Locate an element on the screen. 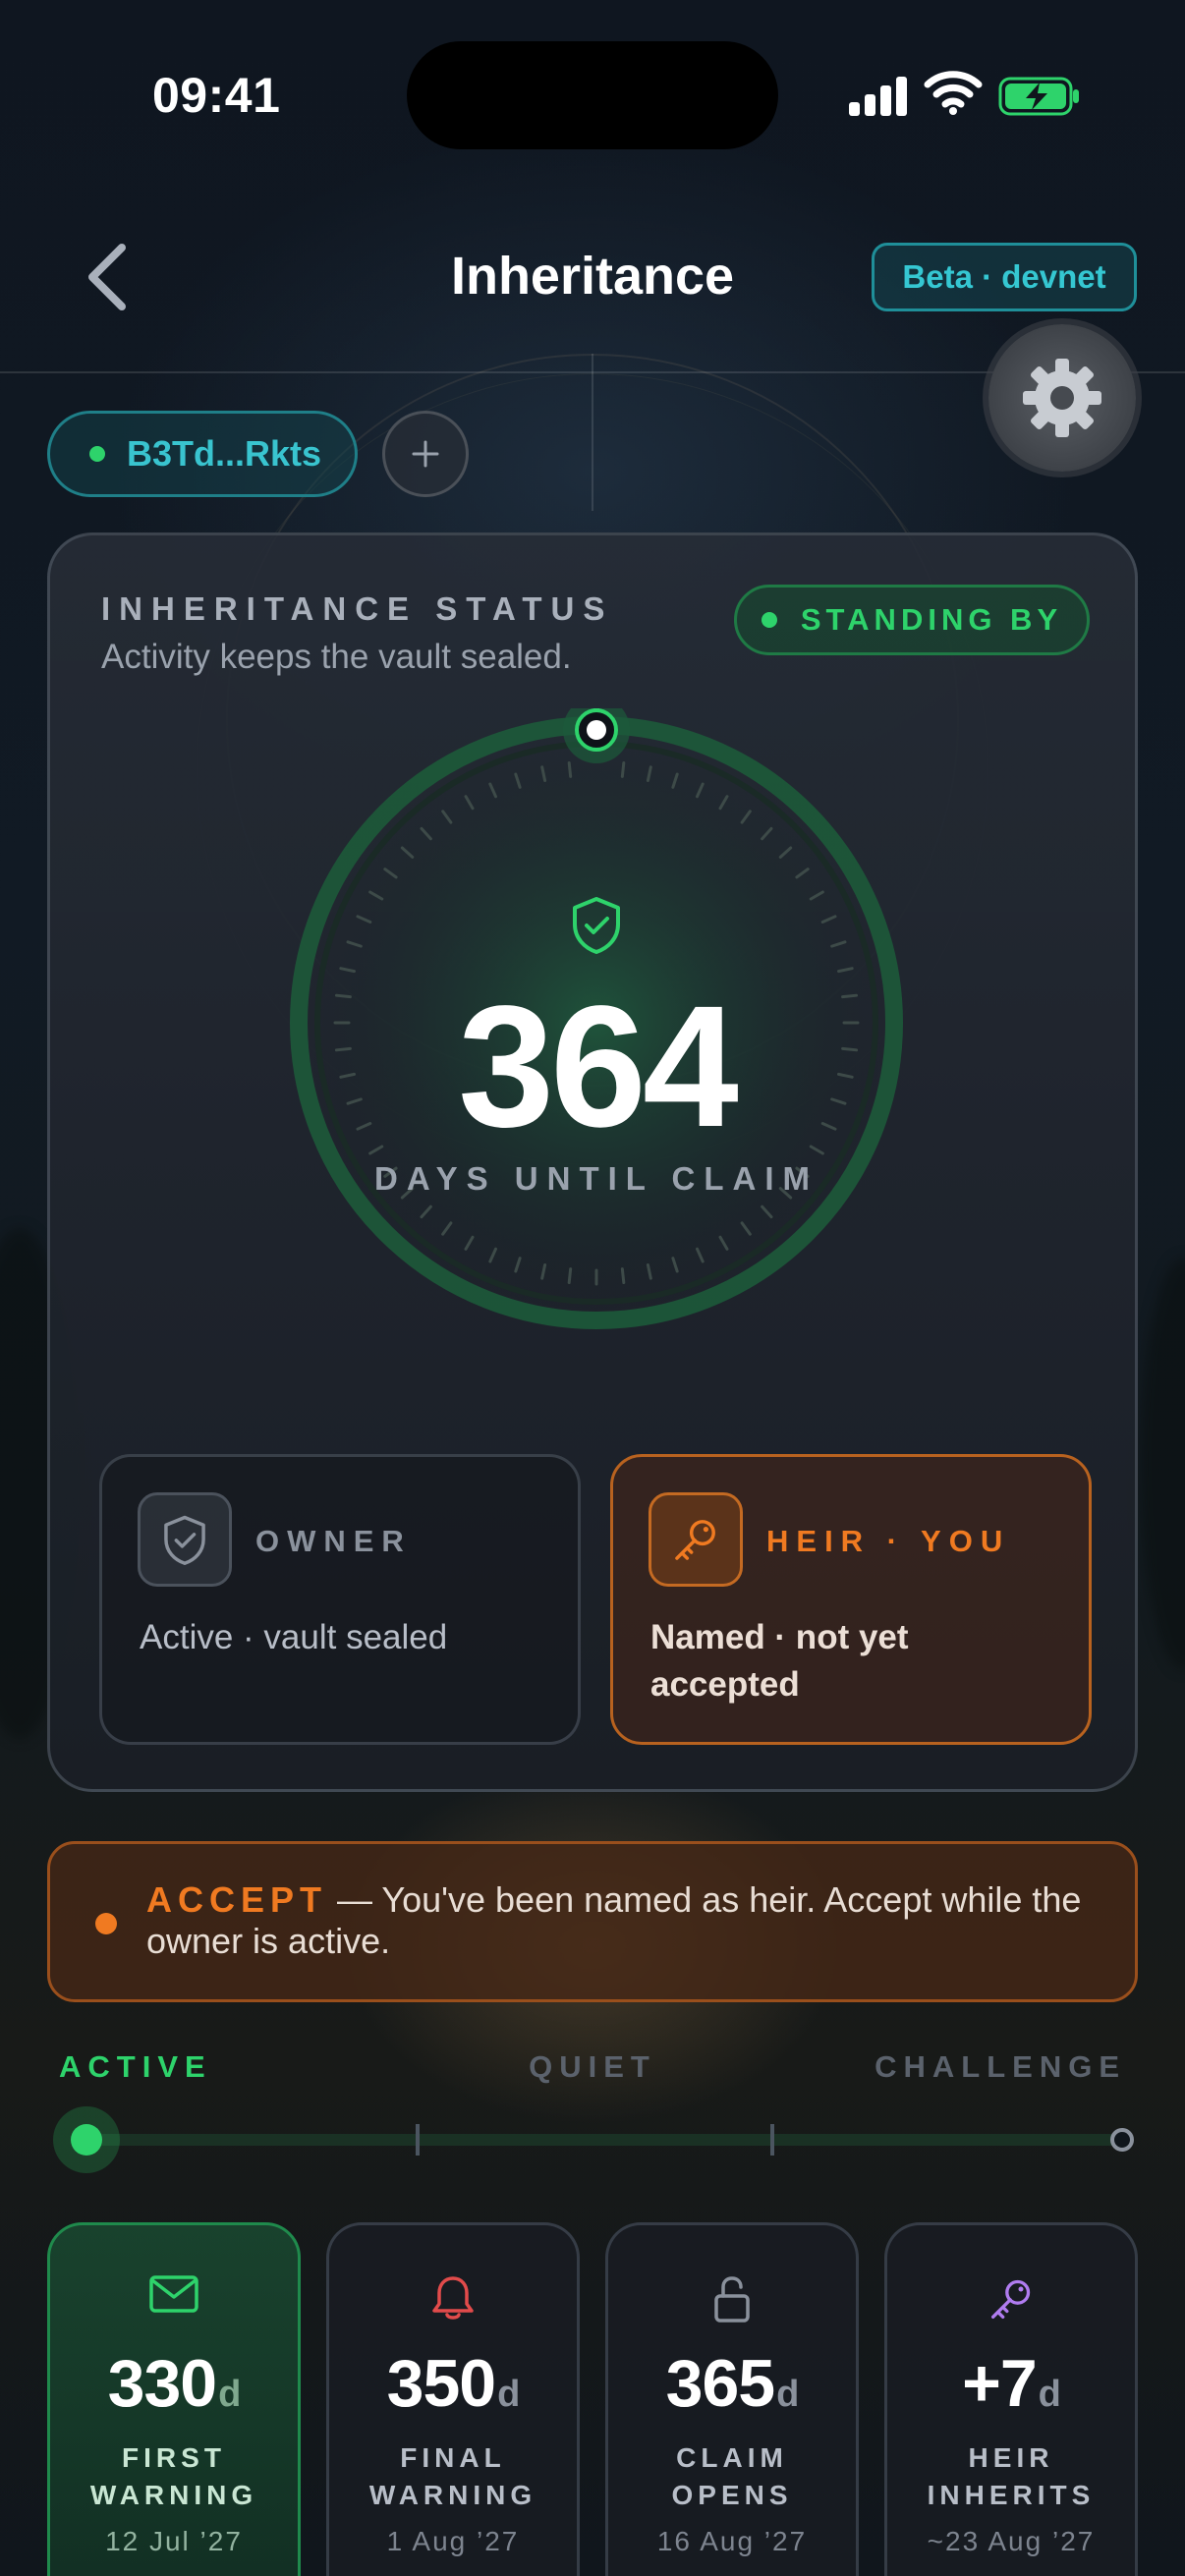  owner-role-description: Active · vault sealed is located at coordinates (294, 1637).